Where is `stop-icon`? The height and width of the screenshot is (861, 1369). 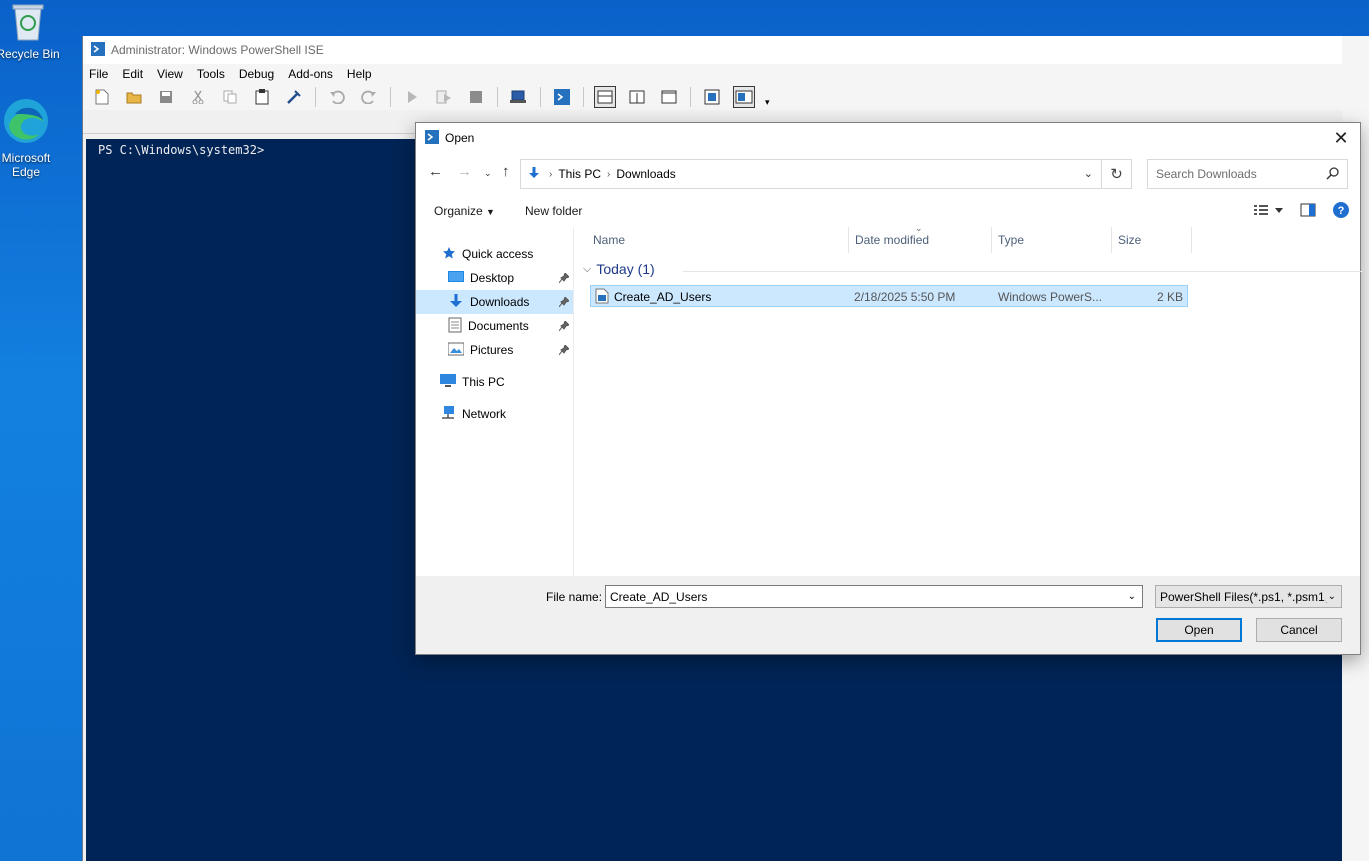 stop-icon is located at coordinates (476, 97).